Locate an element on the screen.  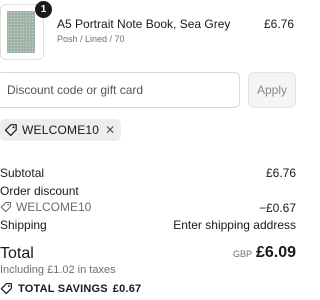
order-discount-code: WELCOME10 is located at coordinates (45, 207).